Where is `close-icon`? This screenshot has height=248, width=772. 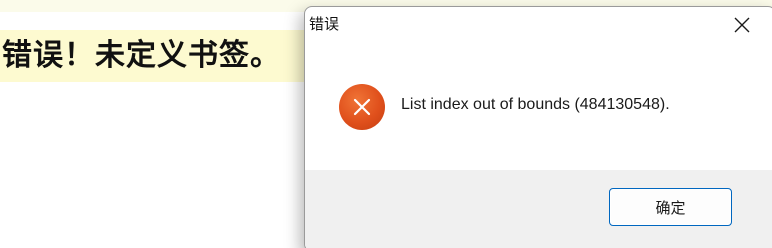 close-icon is located at coordinates (742, 25).